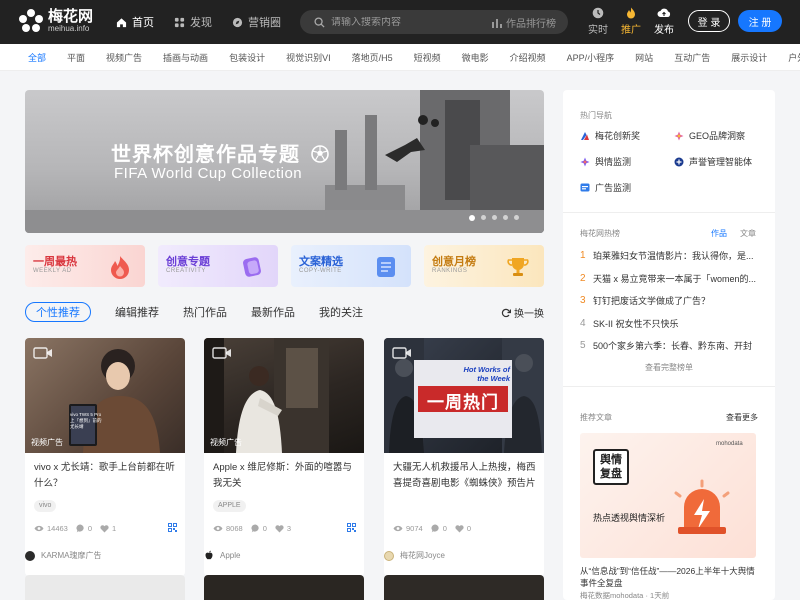 The width and height of the screenshot is (800, 600). I want to click on category-app: APP/小程序, so click(591, 57).